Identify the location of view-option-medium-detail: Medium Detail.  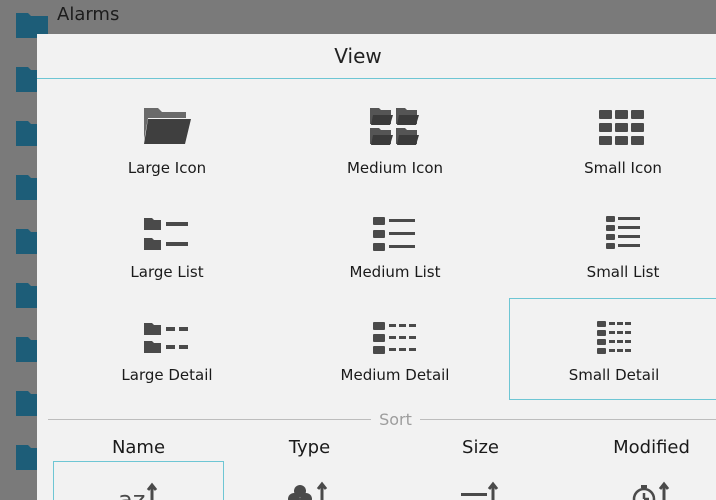
(395, 350).